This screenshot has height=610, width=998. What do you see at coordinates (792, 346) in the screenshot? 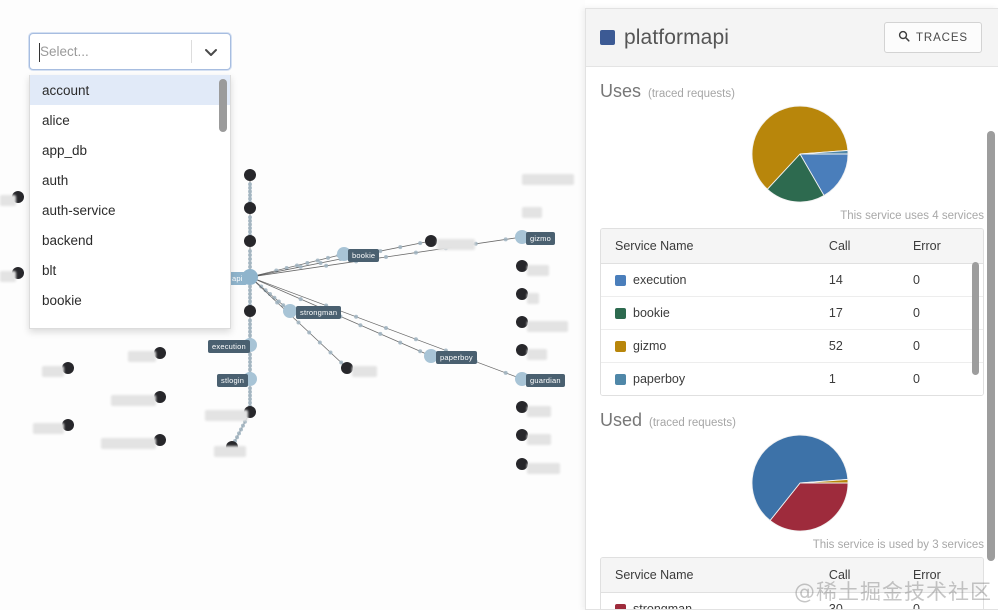
I see `table-row: gizmo 52 0` at bounding box center [792, 346].